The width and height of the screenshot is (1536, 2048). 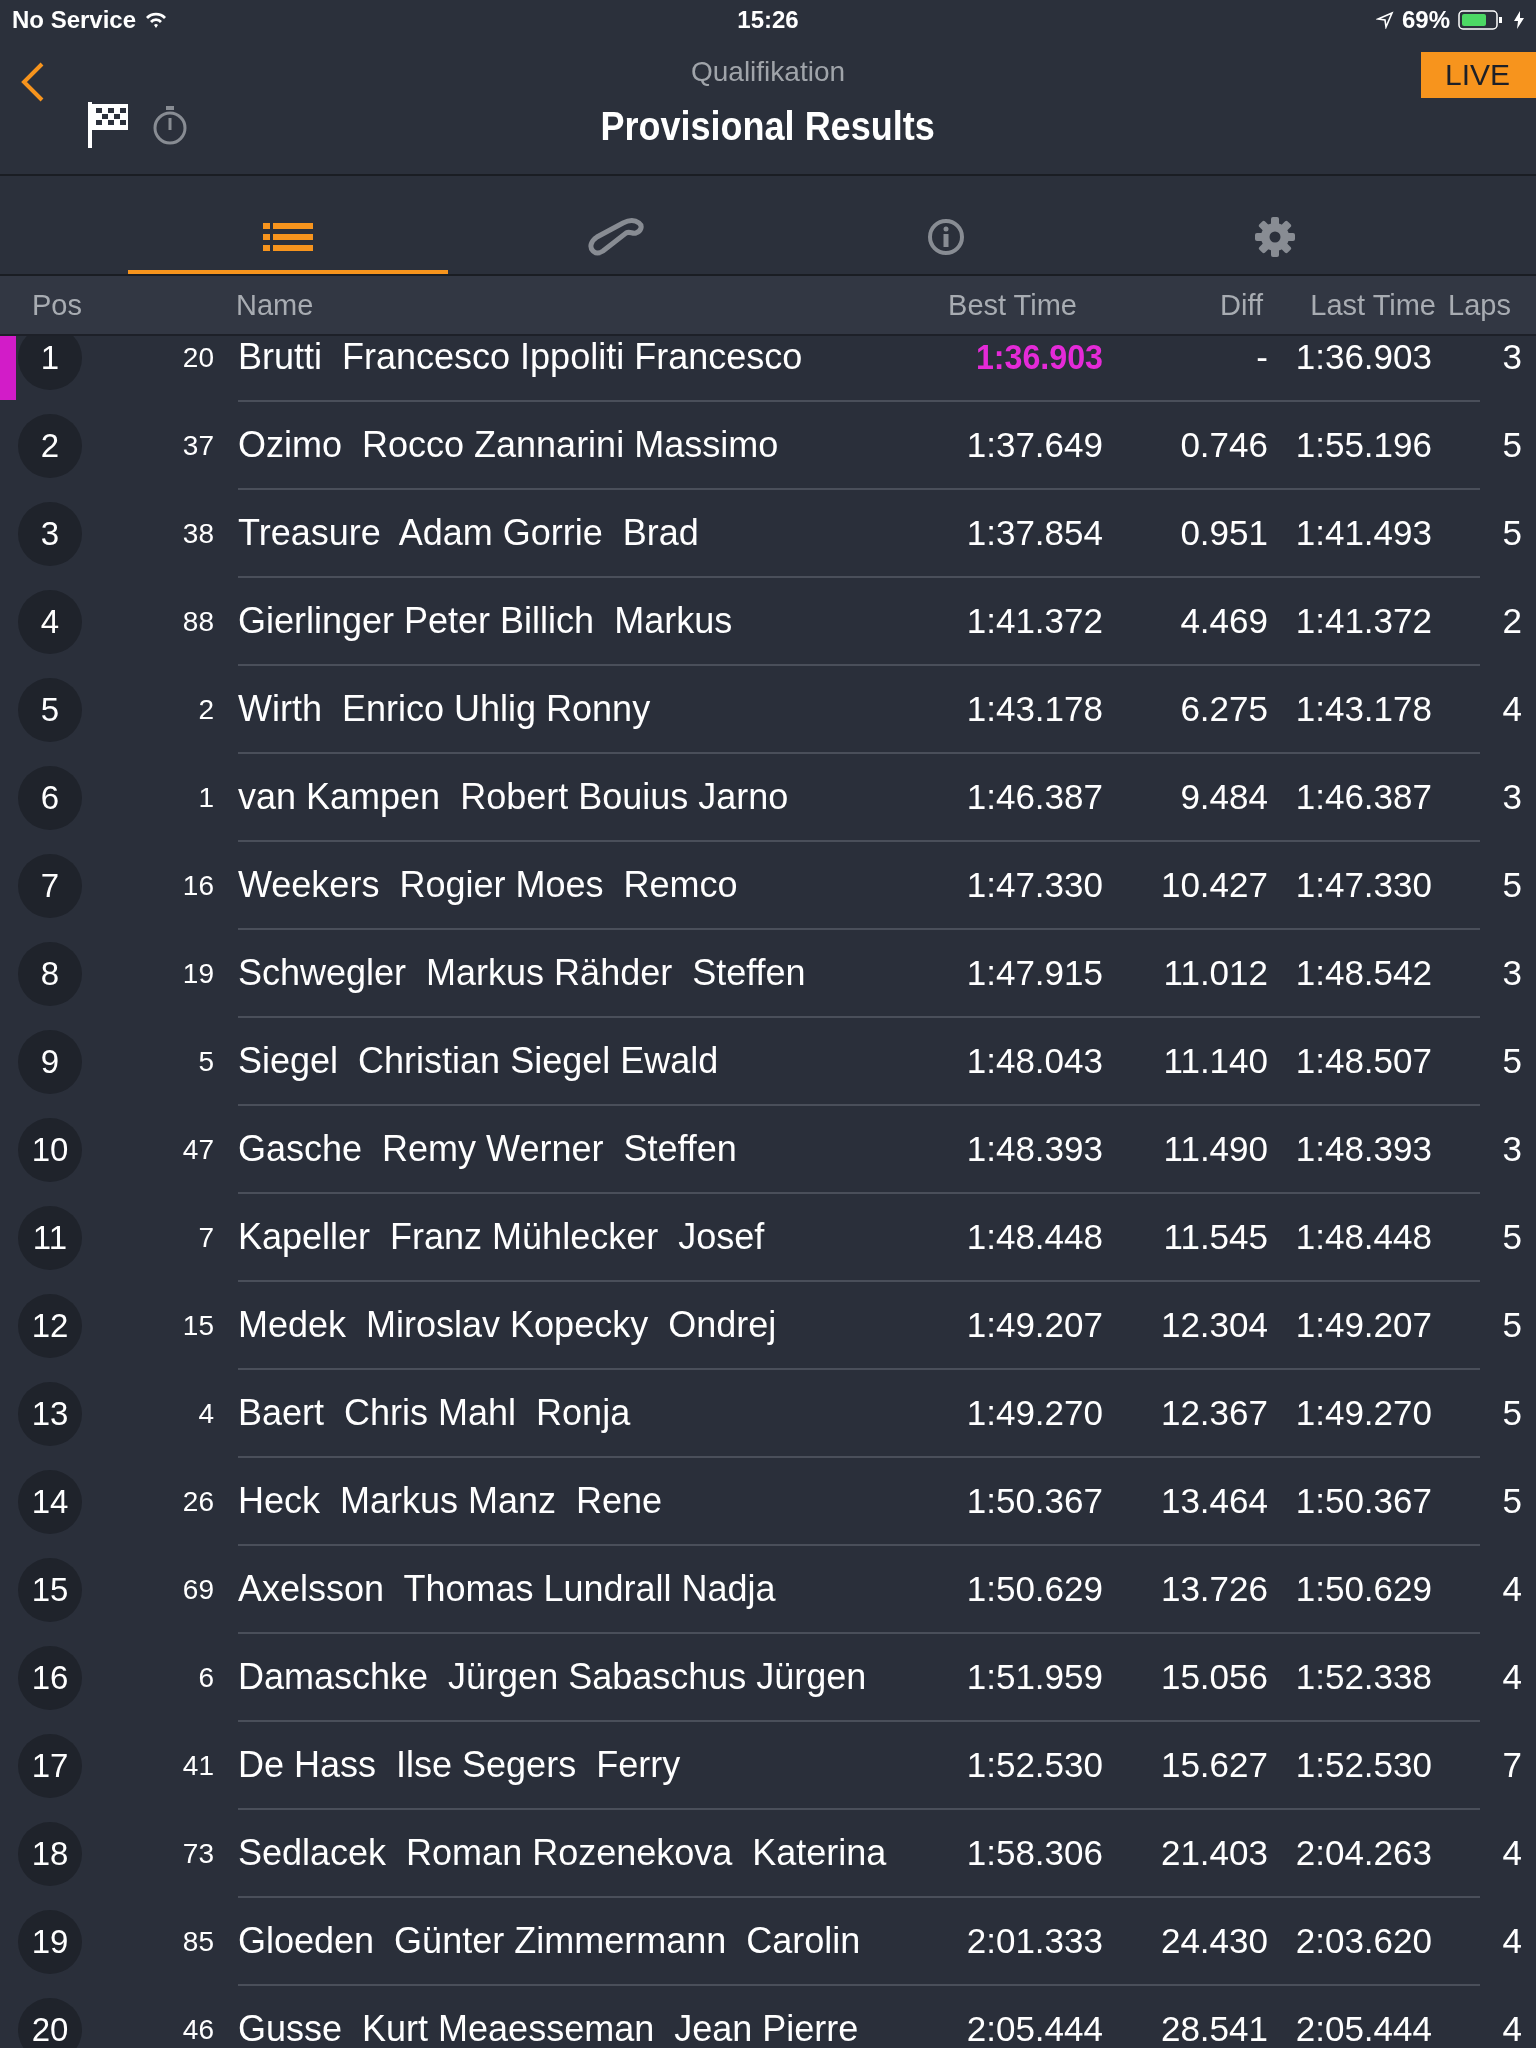 What do you see at coordinates (768, 20) in the screenshot?
I see `clock-time: 15:26` at bounding box center [768, 20].